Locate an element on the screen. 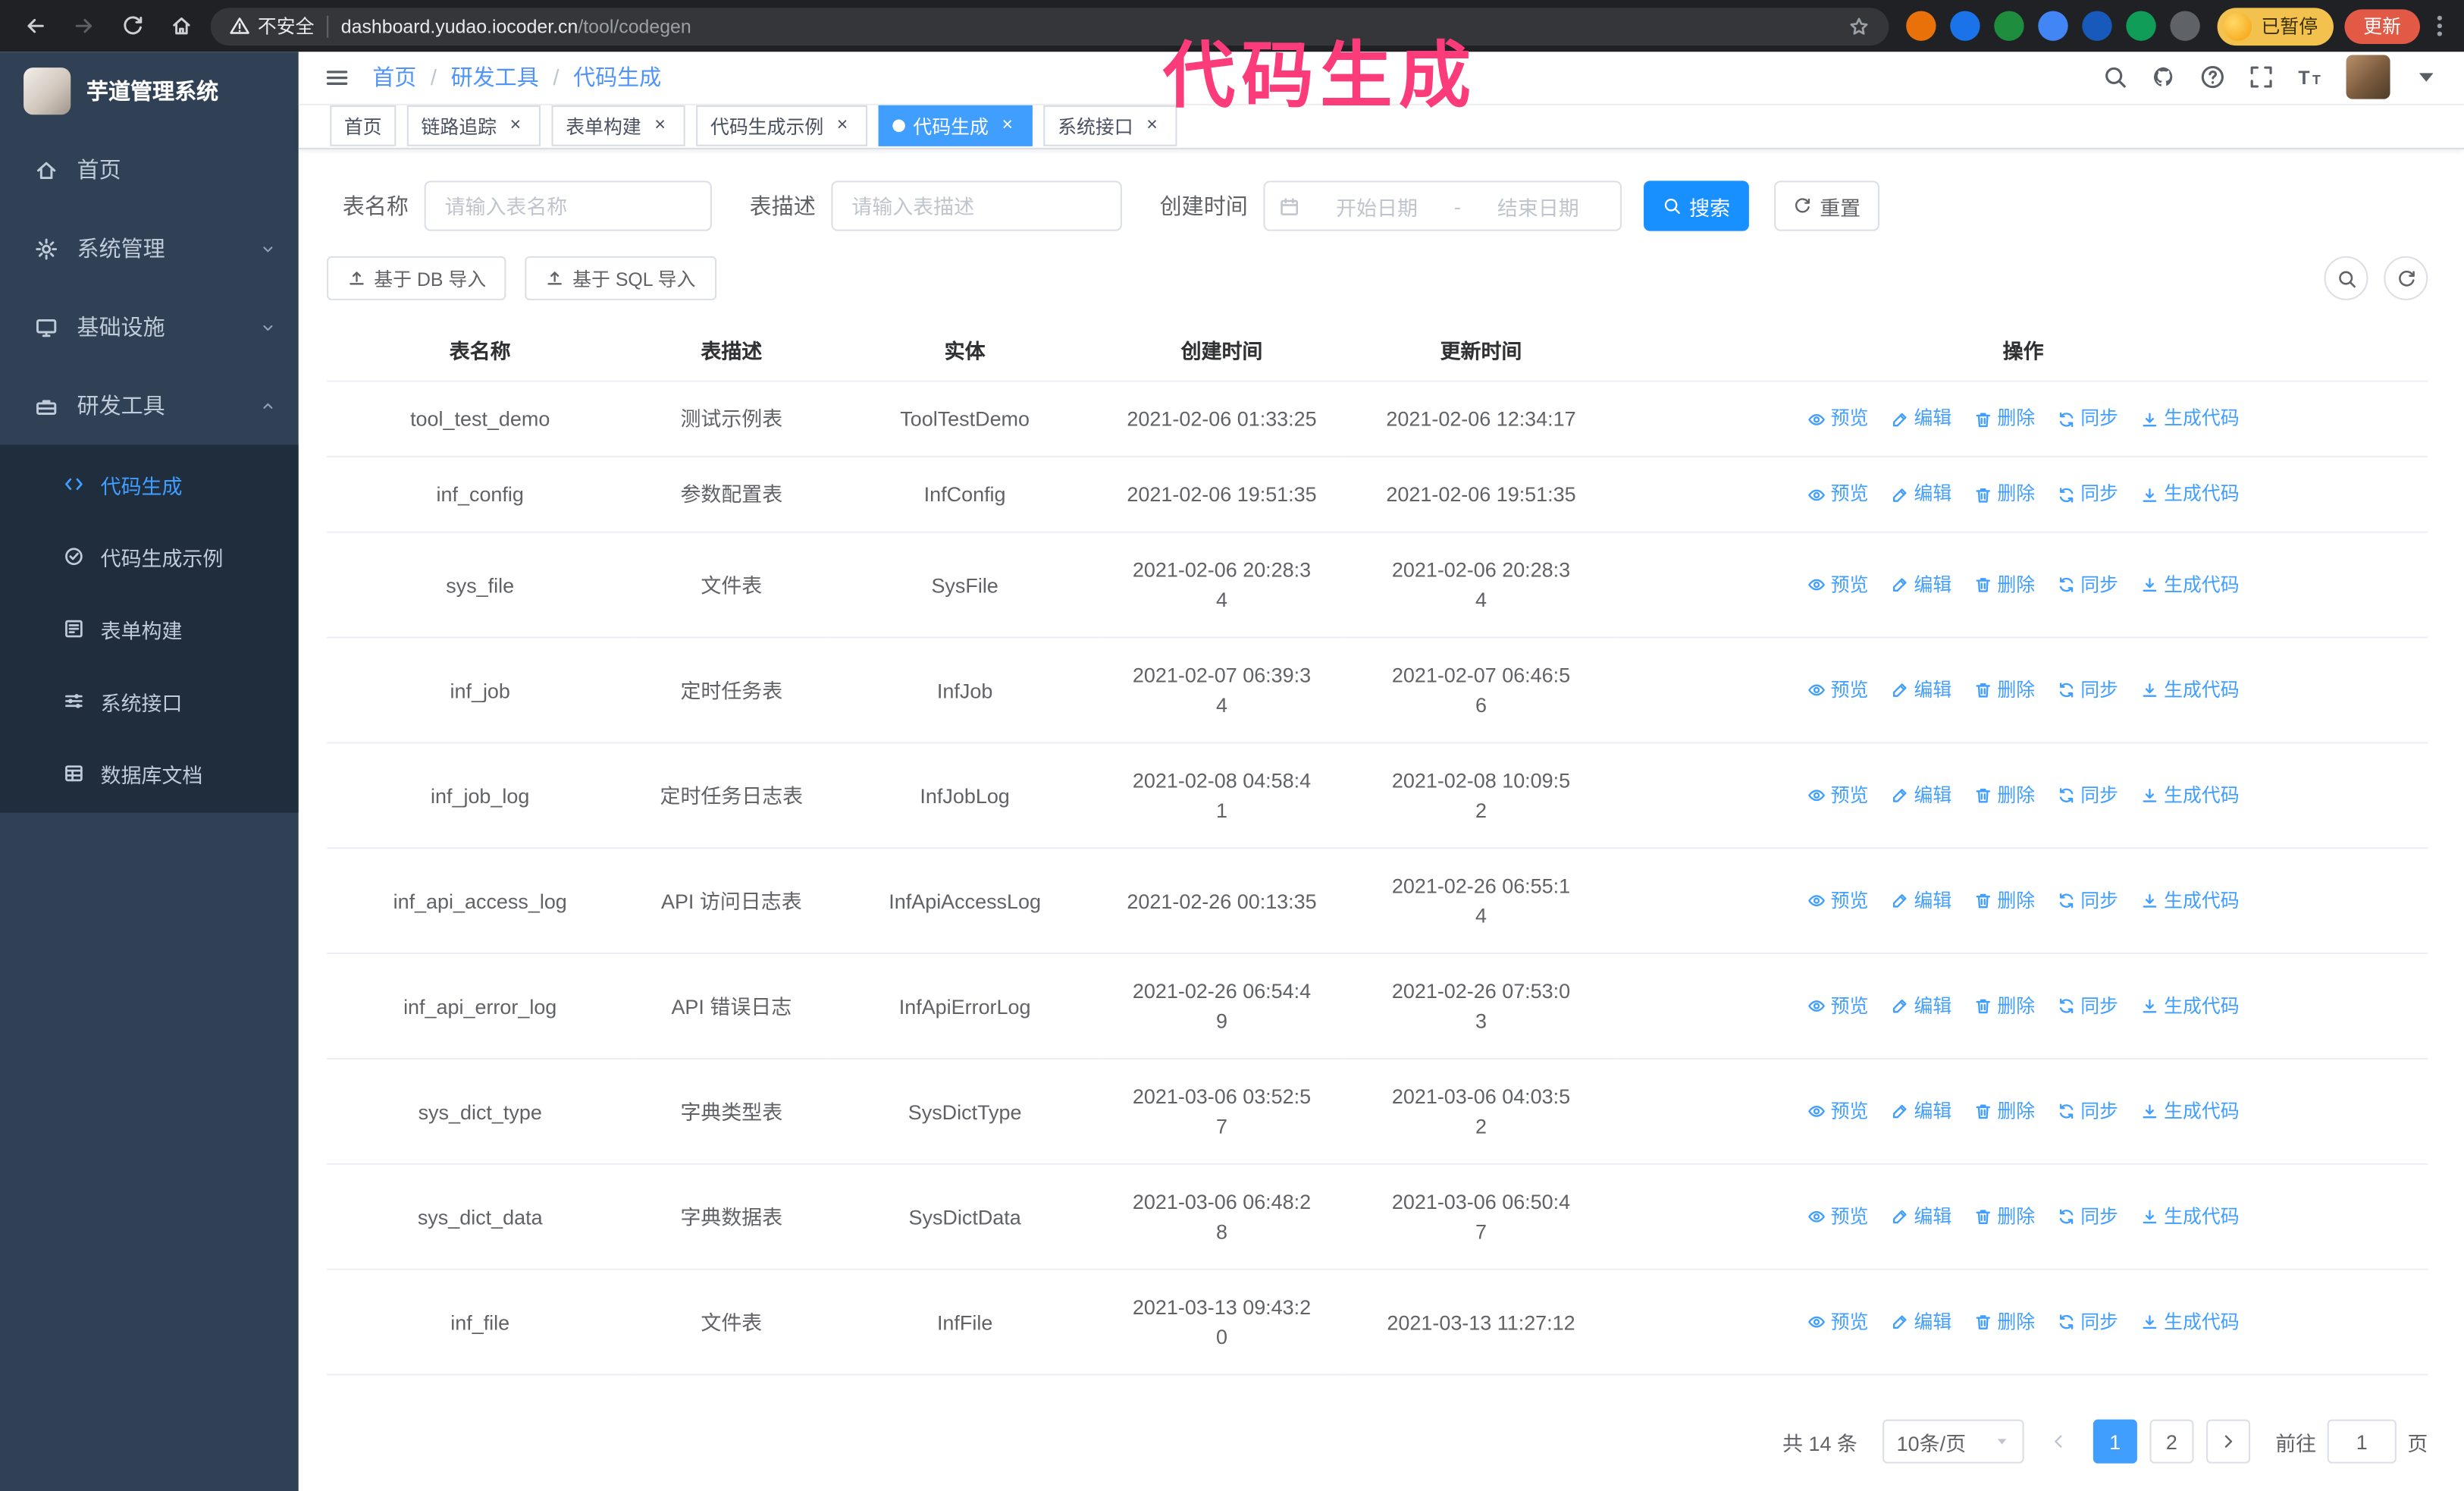 The height and width of the screenshot is (1491, 2464). date-range-picker: 开始日期 - 结束日期 is located at coordinates (1442, 205).